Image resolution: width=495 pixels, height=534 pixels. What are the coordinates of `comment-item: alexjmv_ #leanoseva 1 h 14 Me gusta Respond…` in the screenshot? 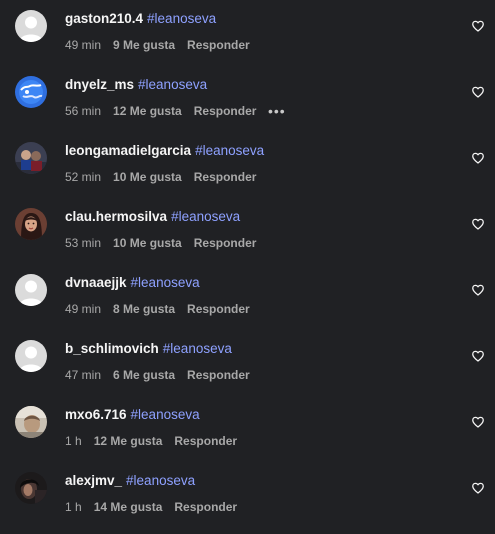 It's located at (247, 501).